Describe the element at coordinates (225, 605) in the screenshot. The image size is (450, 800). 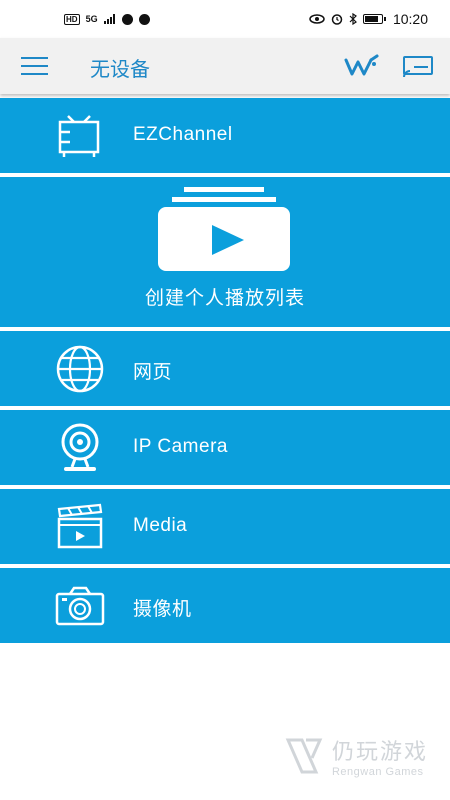
I see `menu-item-camera: 摄像机` at that location.